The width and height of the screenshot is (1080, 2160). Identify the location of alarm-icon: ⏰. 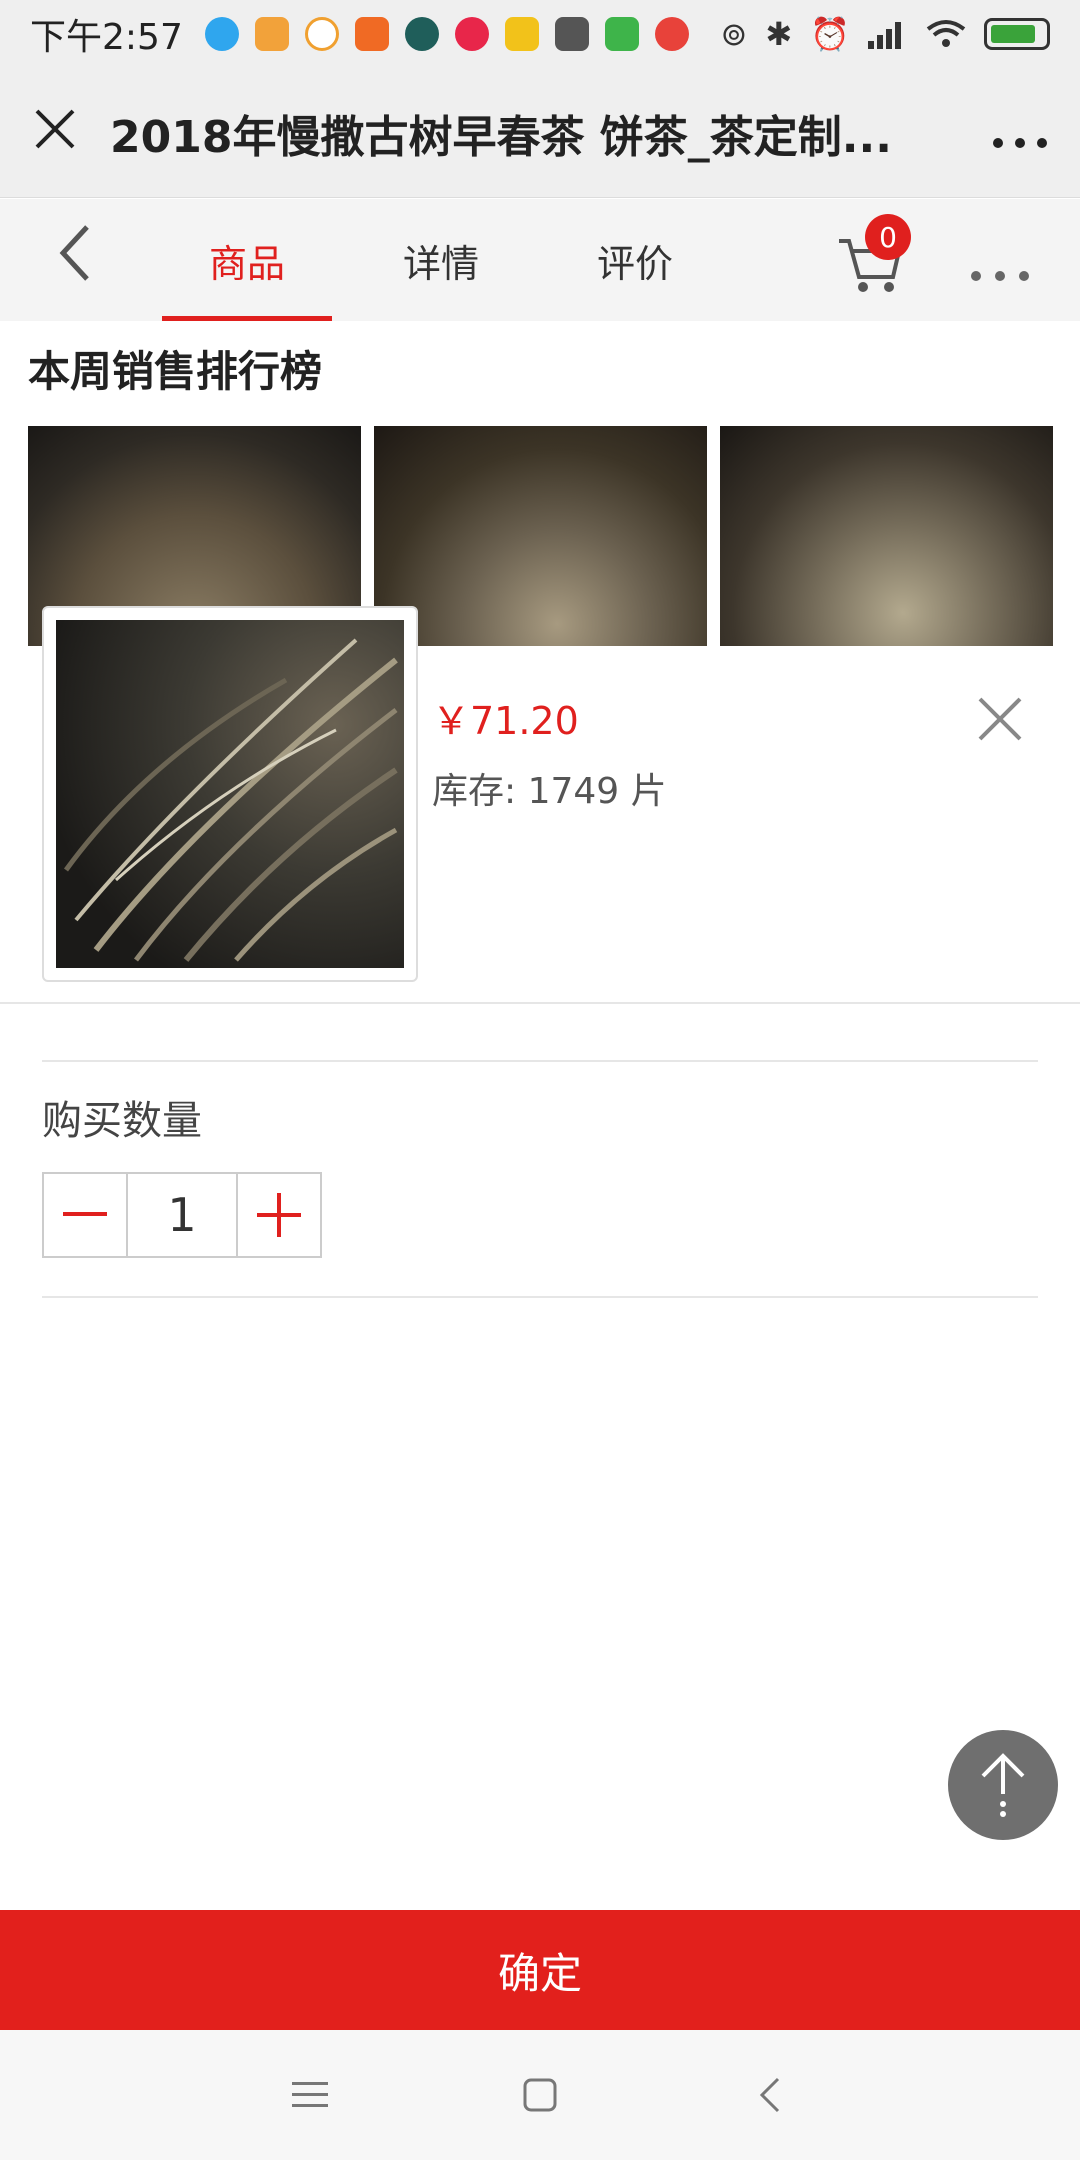
(830, 34).